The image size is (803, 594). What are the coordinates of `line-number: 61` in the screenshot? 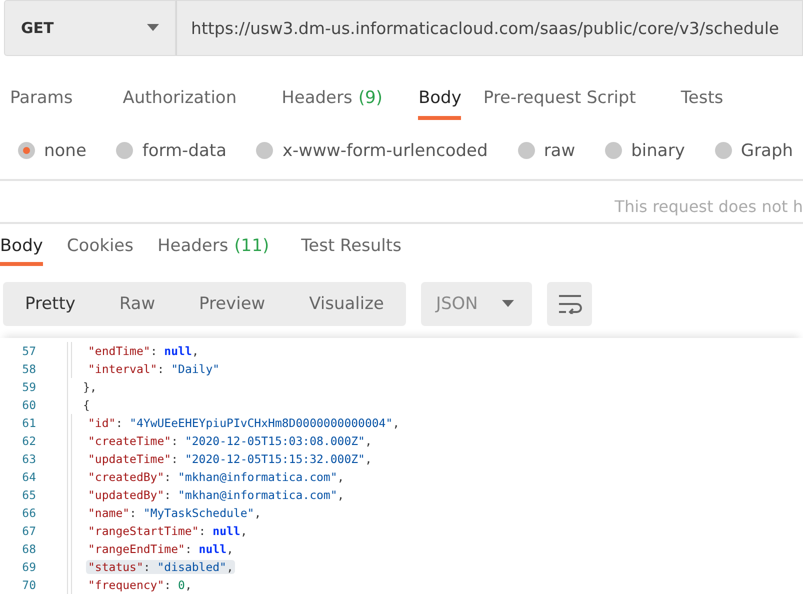 It's located at (28, 423).